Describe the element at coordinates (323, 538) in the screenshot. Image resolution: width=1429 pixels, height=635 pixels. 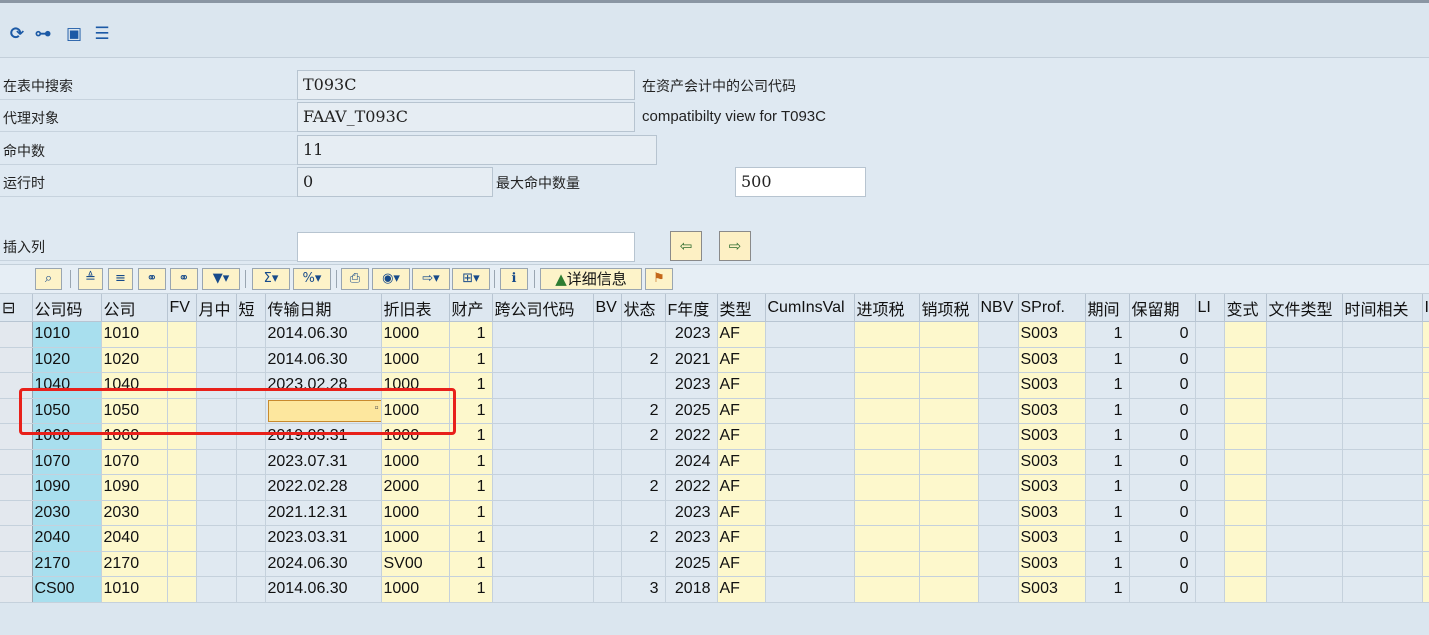
I see `transfer-date-cell: 2023.03.31` at that location.